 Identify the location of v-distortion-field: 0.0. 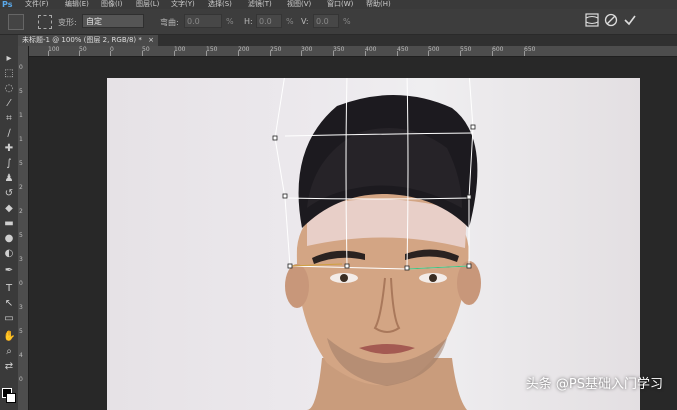
(326, 21).